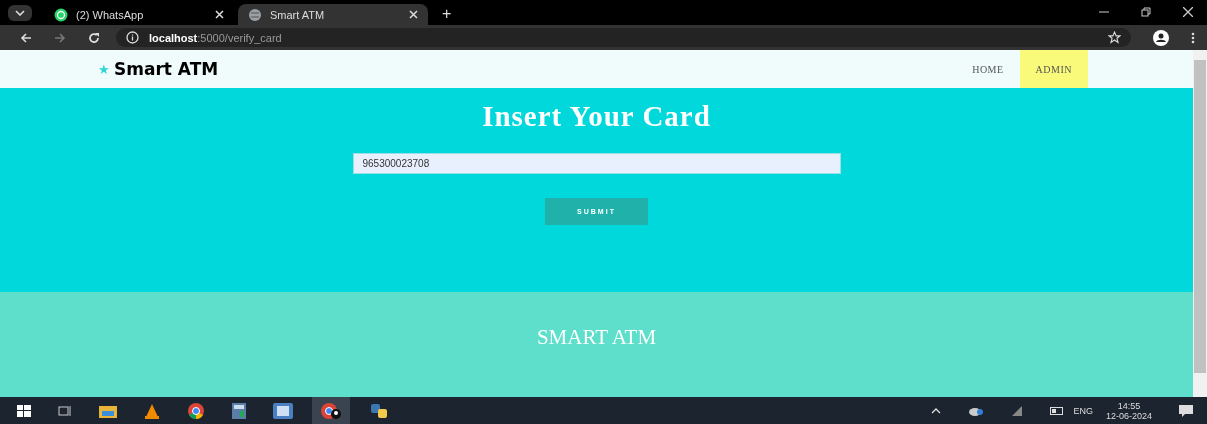 The image size is (1207, 424). What do you see at coordinates (215, 37) in the screenshot?
I see `url-text: localhost:5000/verify_card` at bounding box center [215, 37].